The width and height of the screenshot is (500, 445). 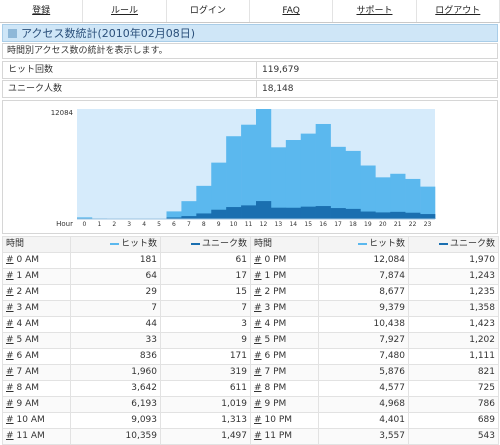 What do you see at coordinates (363, 292) in the screenshot?
I see `hits-cell: 8,677` at bounding box center [363, 292].